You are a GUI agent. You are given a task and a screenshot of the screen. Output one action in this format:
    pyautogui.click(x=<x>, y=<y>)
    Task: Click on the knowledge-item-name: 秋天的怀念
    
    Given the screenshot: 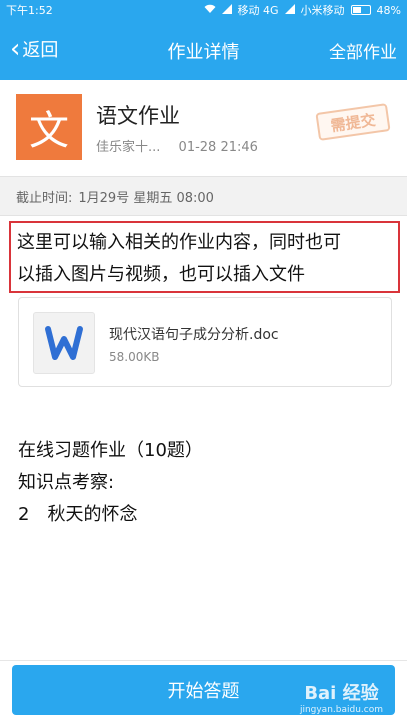 What is the action you would take?
    pyautogui.click(x=92, y=514)
    